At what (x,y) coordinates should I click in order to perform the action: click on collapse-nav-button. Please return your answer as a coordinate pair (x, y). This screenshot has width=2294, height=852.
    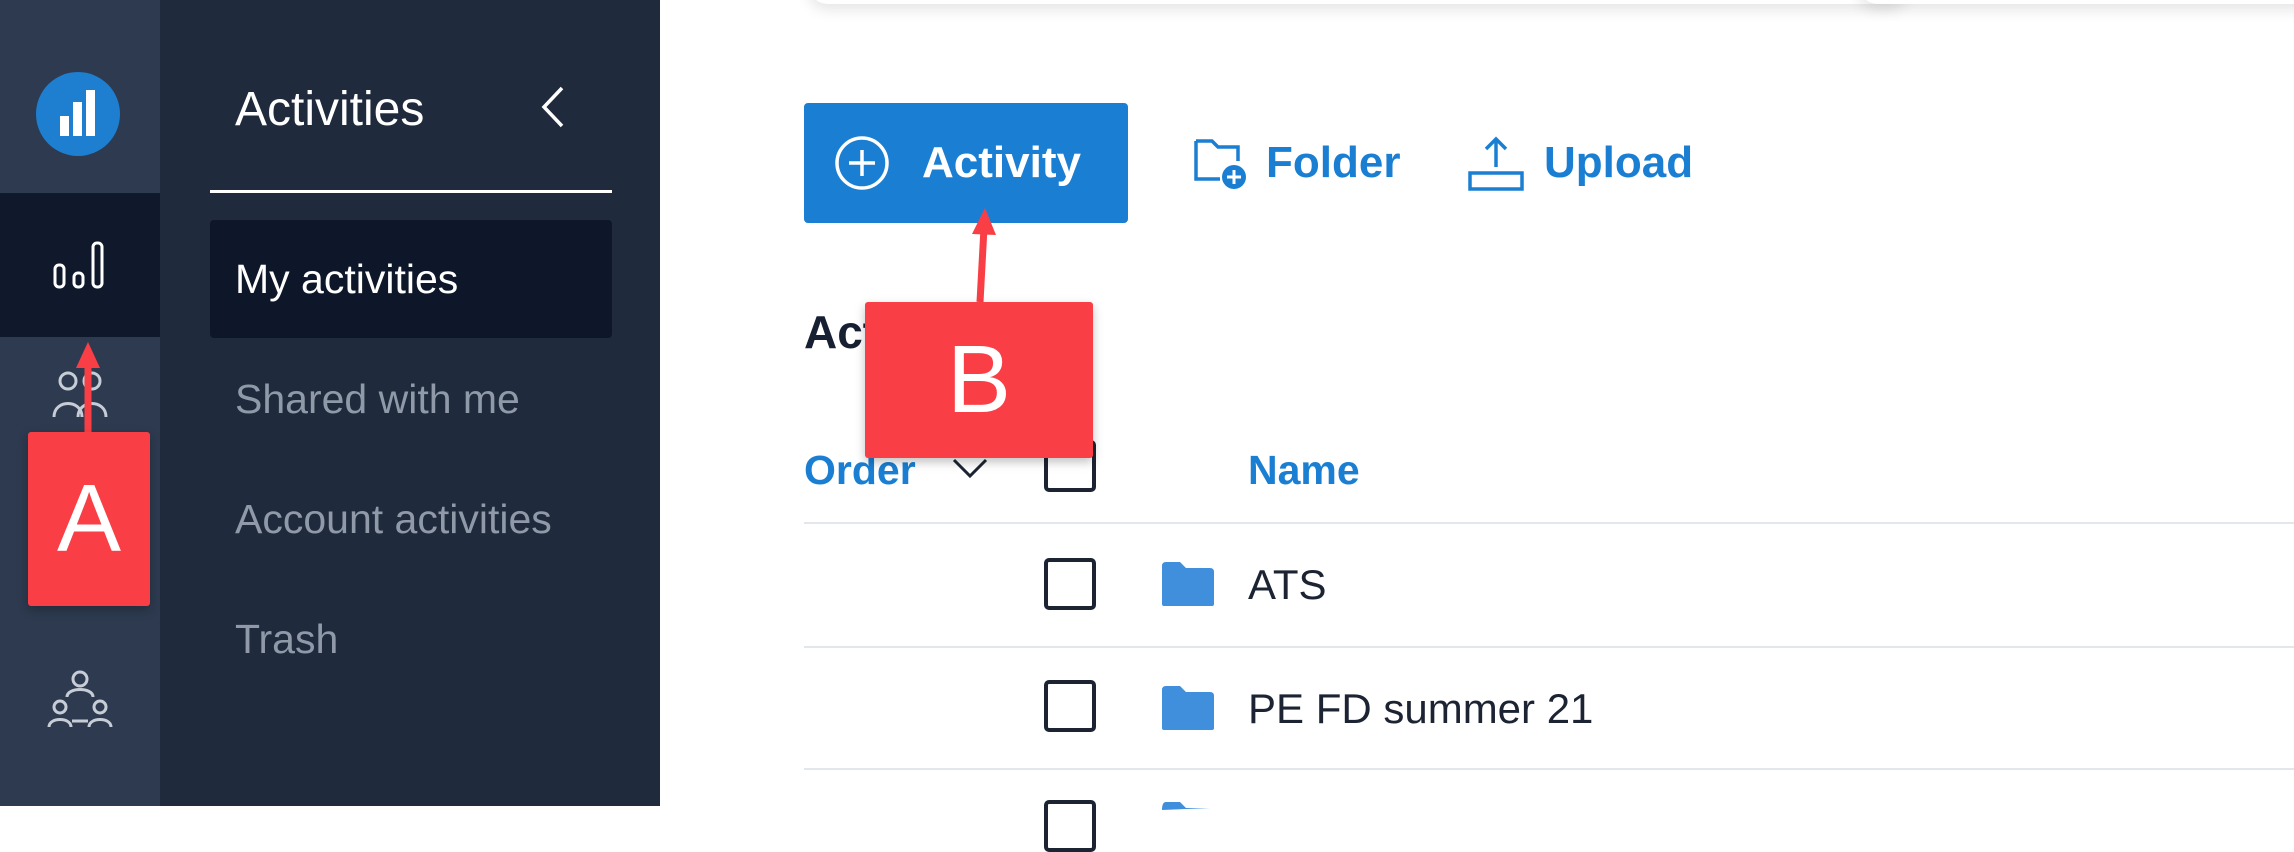
    Looking at the image, I should click on (555, 107).